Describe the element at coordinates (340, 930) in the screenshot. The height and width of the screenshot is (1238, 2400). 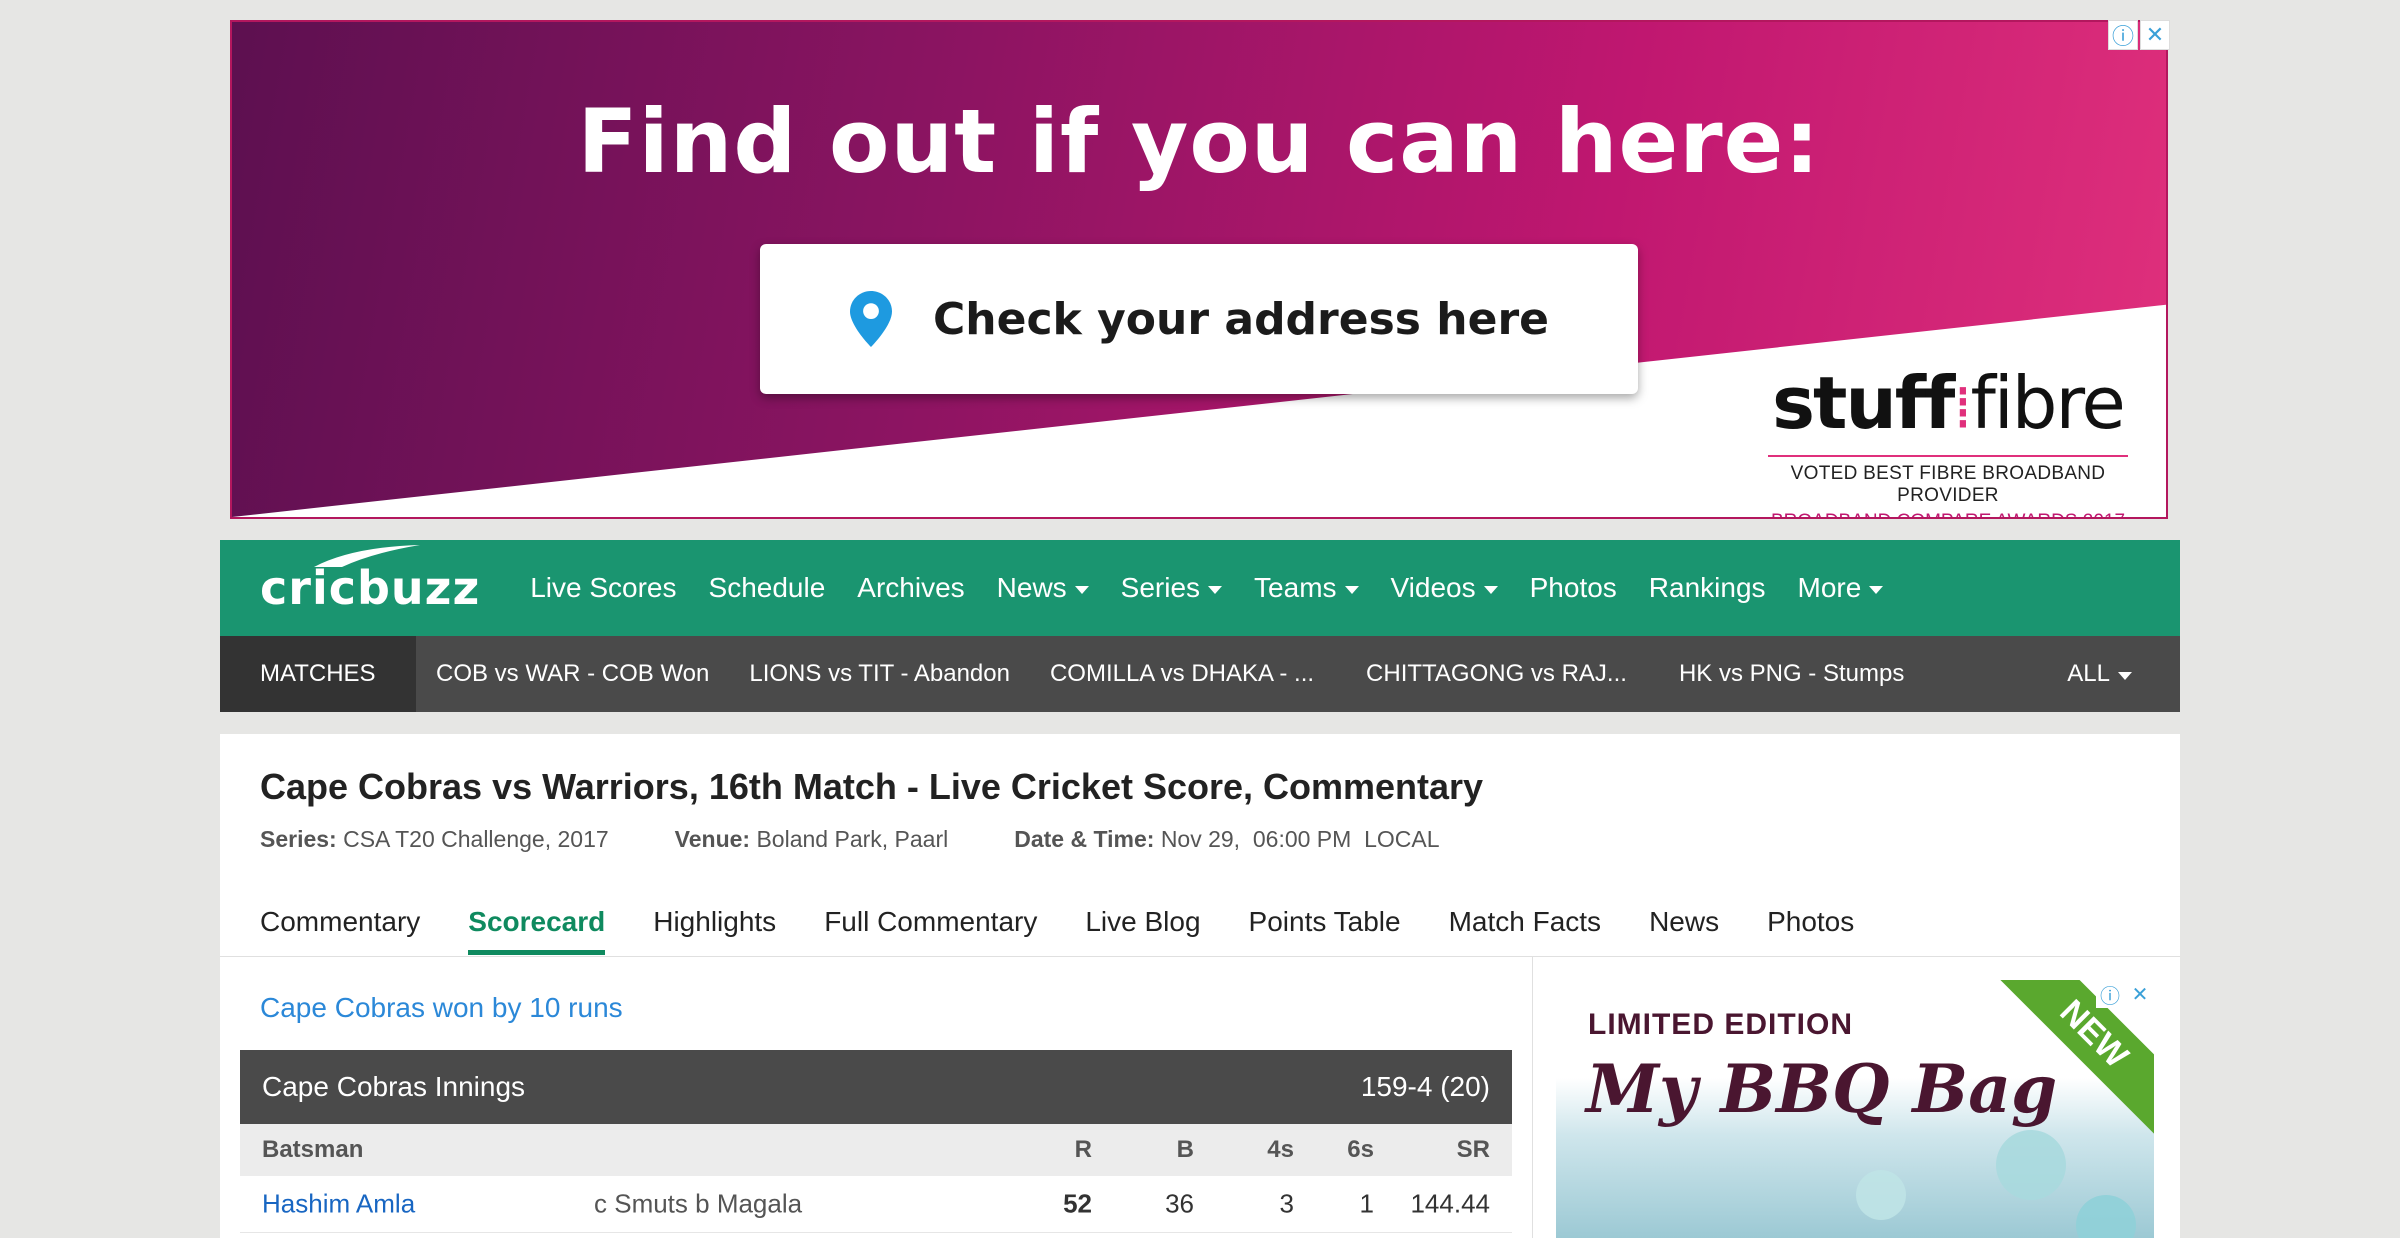
I see `tab-commentary: Commentary` at that location.